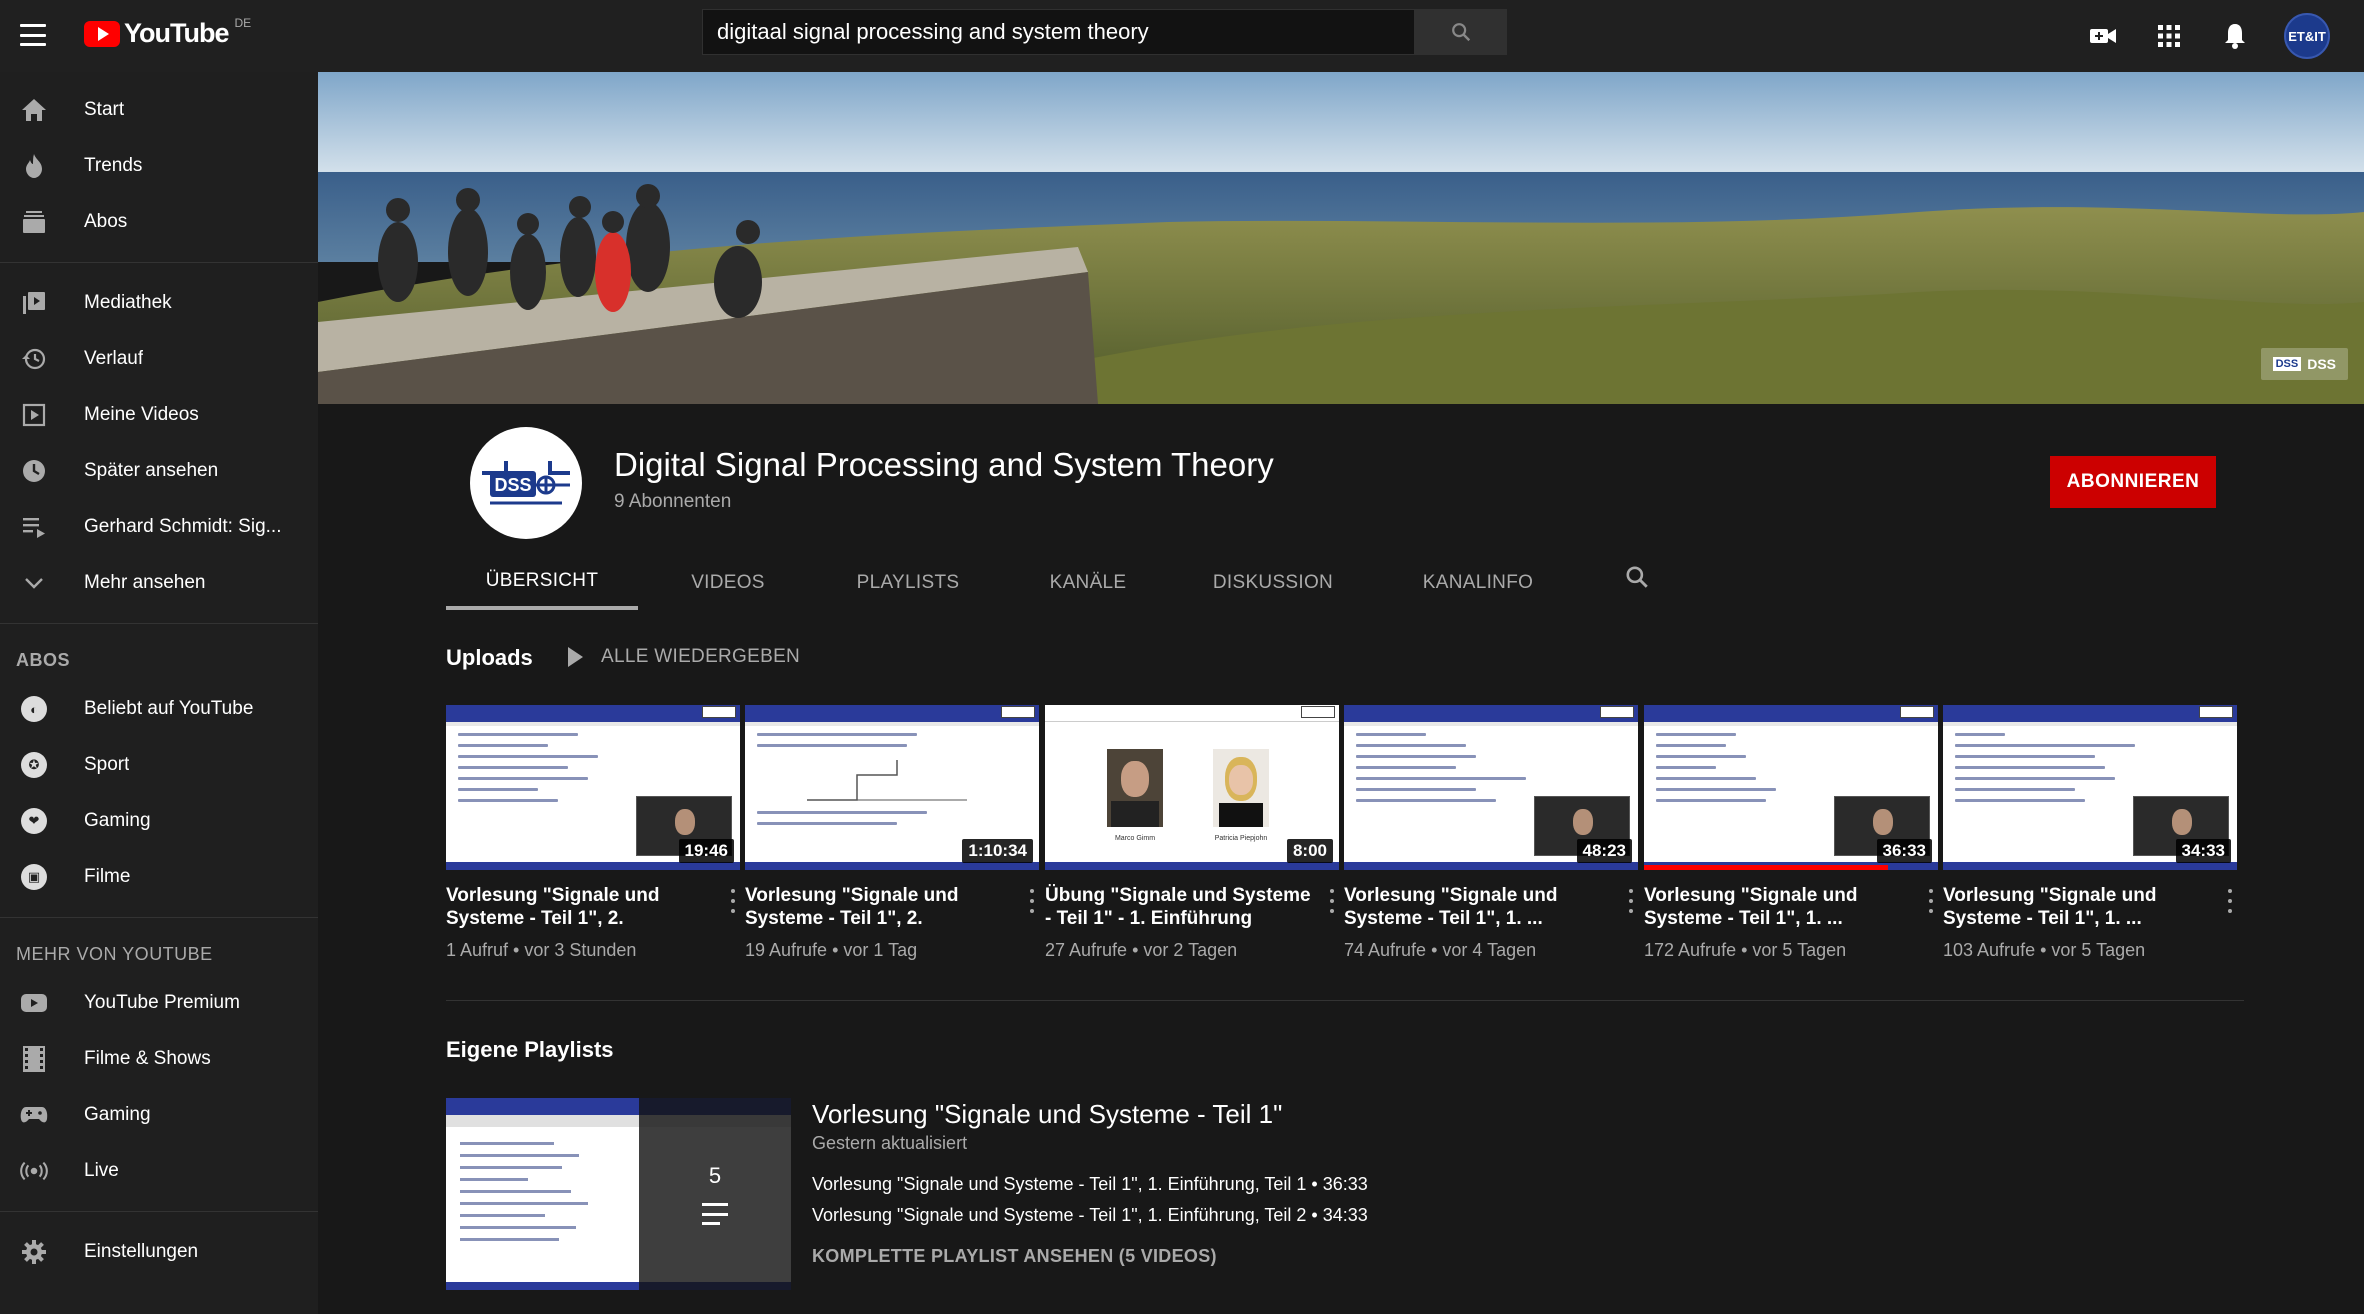 The height and width of the screenshot is (1314, 2364). What do you see at coordinates (2307, 36) in the screenshot?
I see `account-avatar: ET&IT` at bounding box center [2307, 36].